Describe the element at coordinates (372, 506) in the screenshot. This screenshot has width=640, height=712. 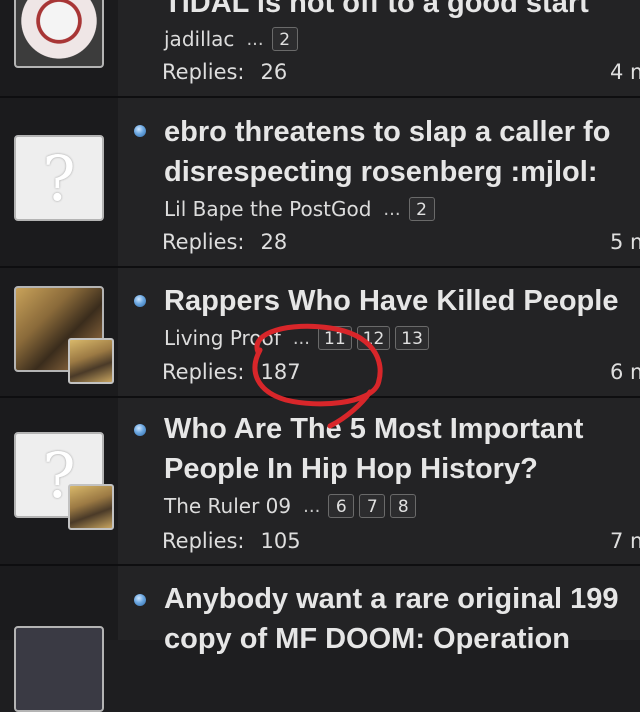
I see `page-link: 7` at that location.